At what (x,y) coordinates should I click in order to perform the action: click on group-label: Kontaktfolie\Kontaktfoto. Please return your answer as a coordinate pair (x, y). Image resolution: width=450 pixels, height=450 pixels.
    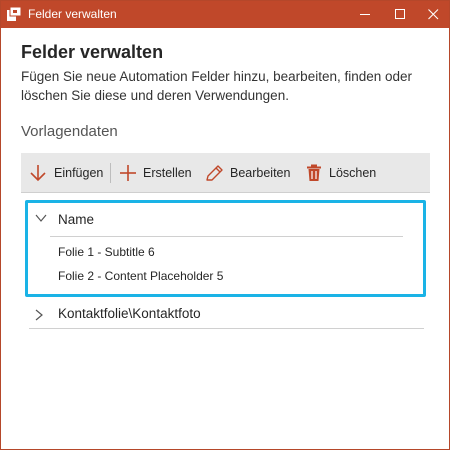
    Looking at the image, I should click on (129, 313).